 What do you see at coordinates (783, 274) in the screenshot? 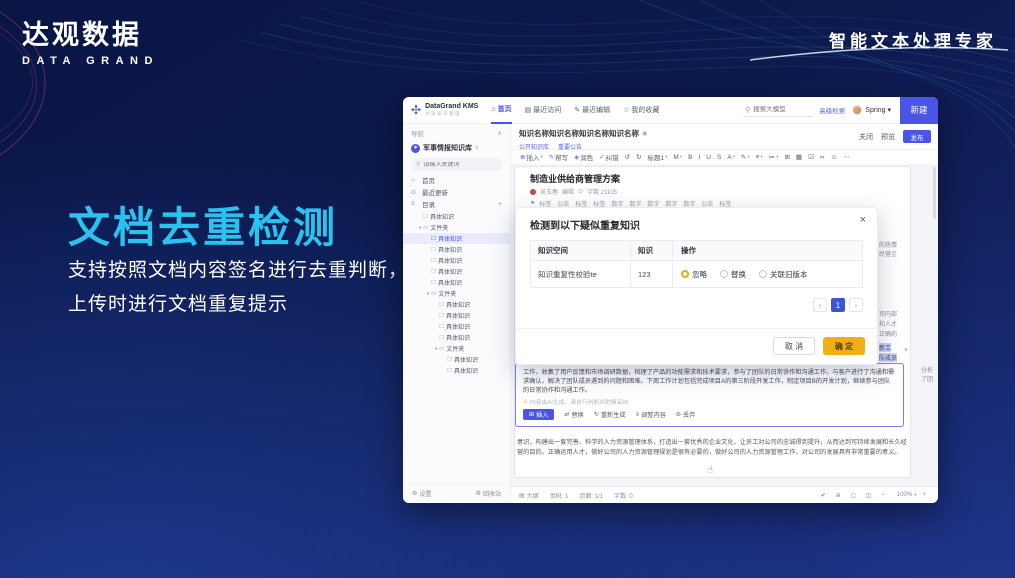
I see `action-radio: 关联旧版本` at bounding box center [783, 274].